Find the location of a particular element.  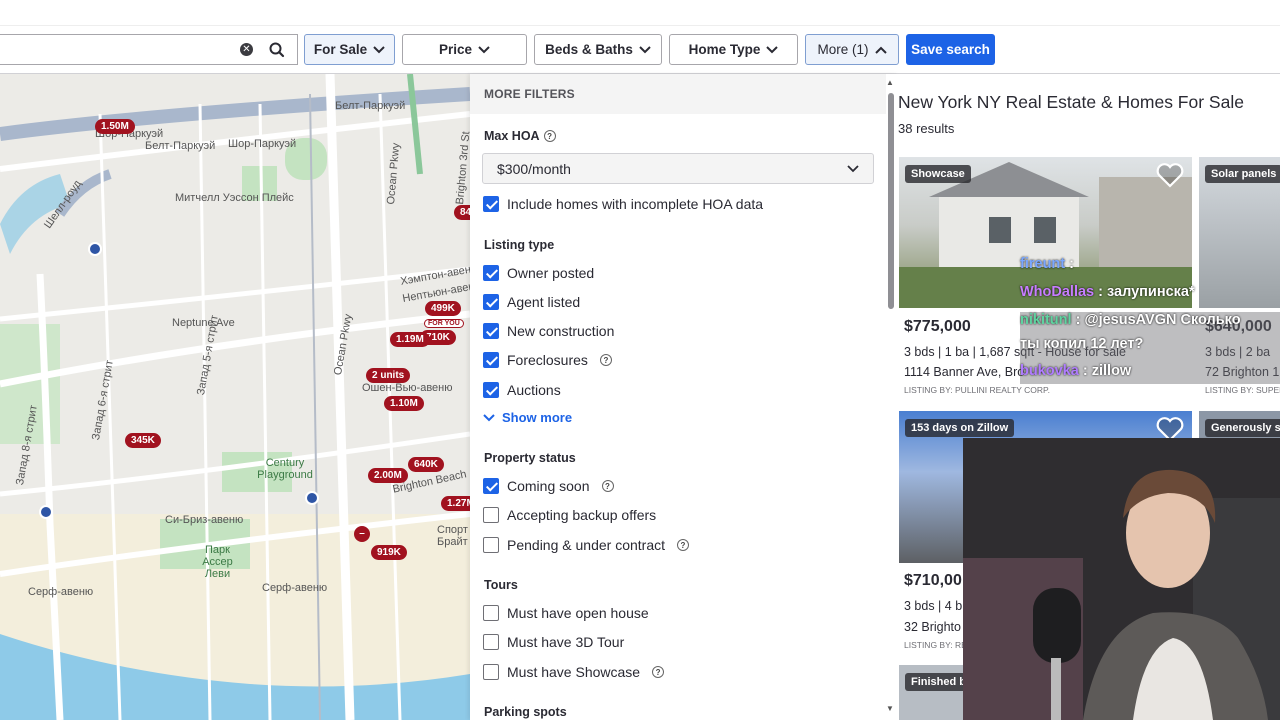

listing-address: 32 Brighto is located at coordinates (932, 627).